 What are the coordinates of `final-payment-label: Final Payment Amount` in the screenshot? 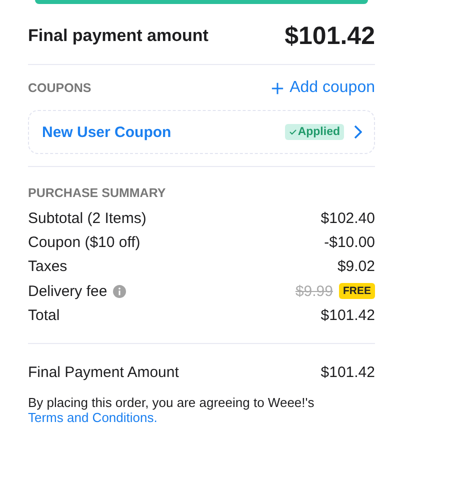 It's located at (103, 373).